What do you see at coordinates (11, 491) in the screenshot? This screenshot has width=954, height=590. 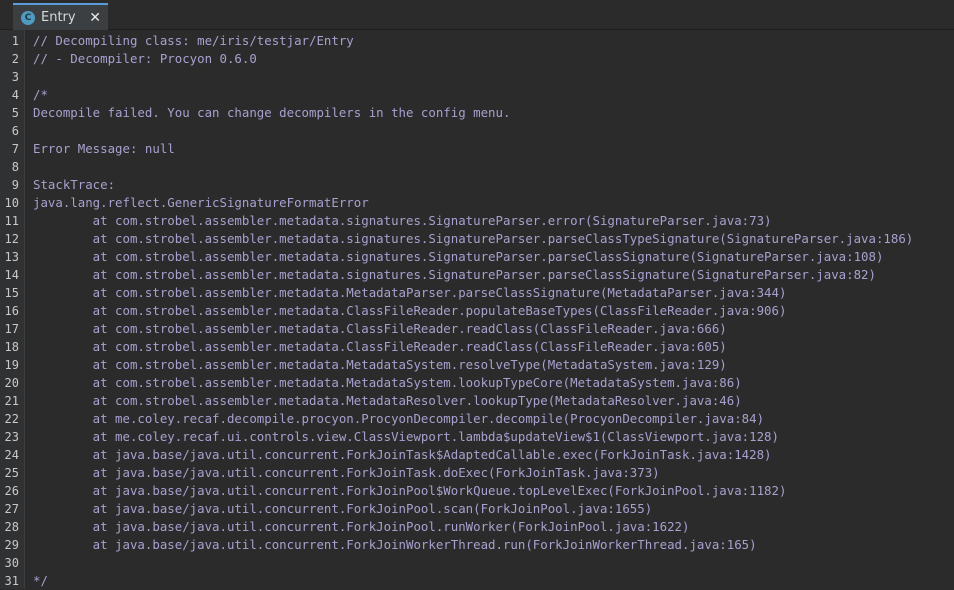 I see `line-number: 26` at bounding box center [11, 491].